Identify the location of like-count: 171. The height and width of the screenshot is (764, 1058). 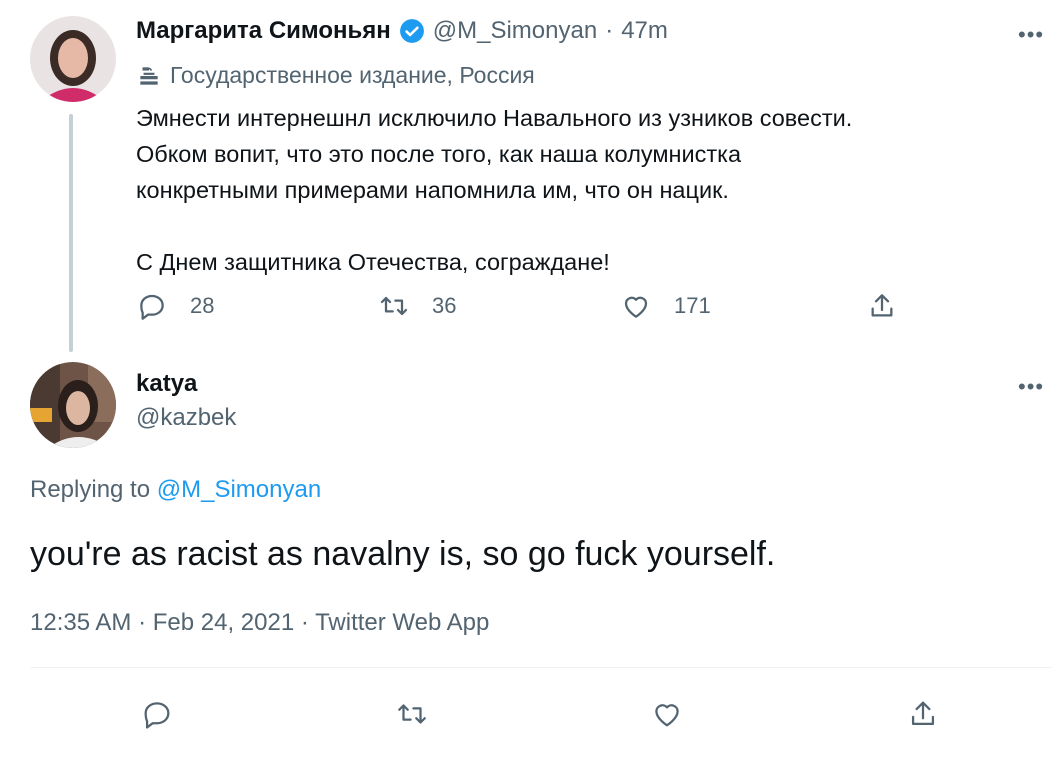
(692, 305).